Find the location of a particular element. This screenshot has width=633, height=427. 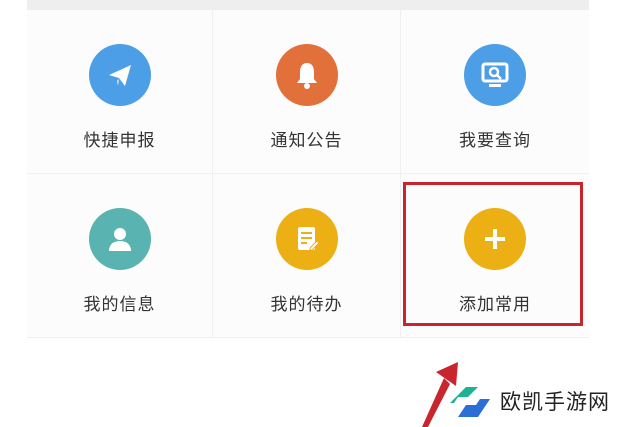

my-todo-icon-circle is located at coordinates (306, 239).